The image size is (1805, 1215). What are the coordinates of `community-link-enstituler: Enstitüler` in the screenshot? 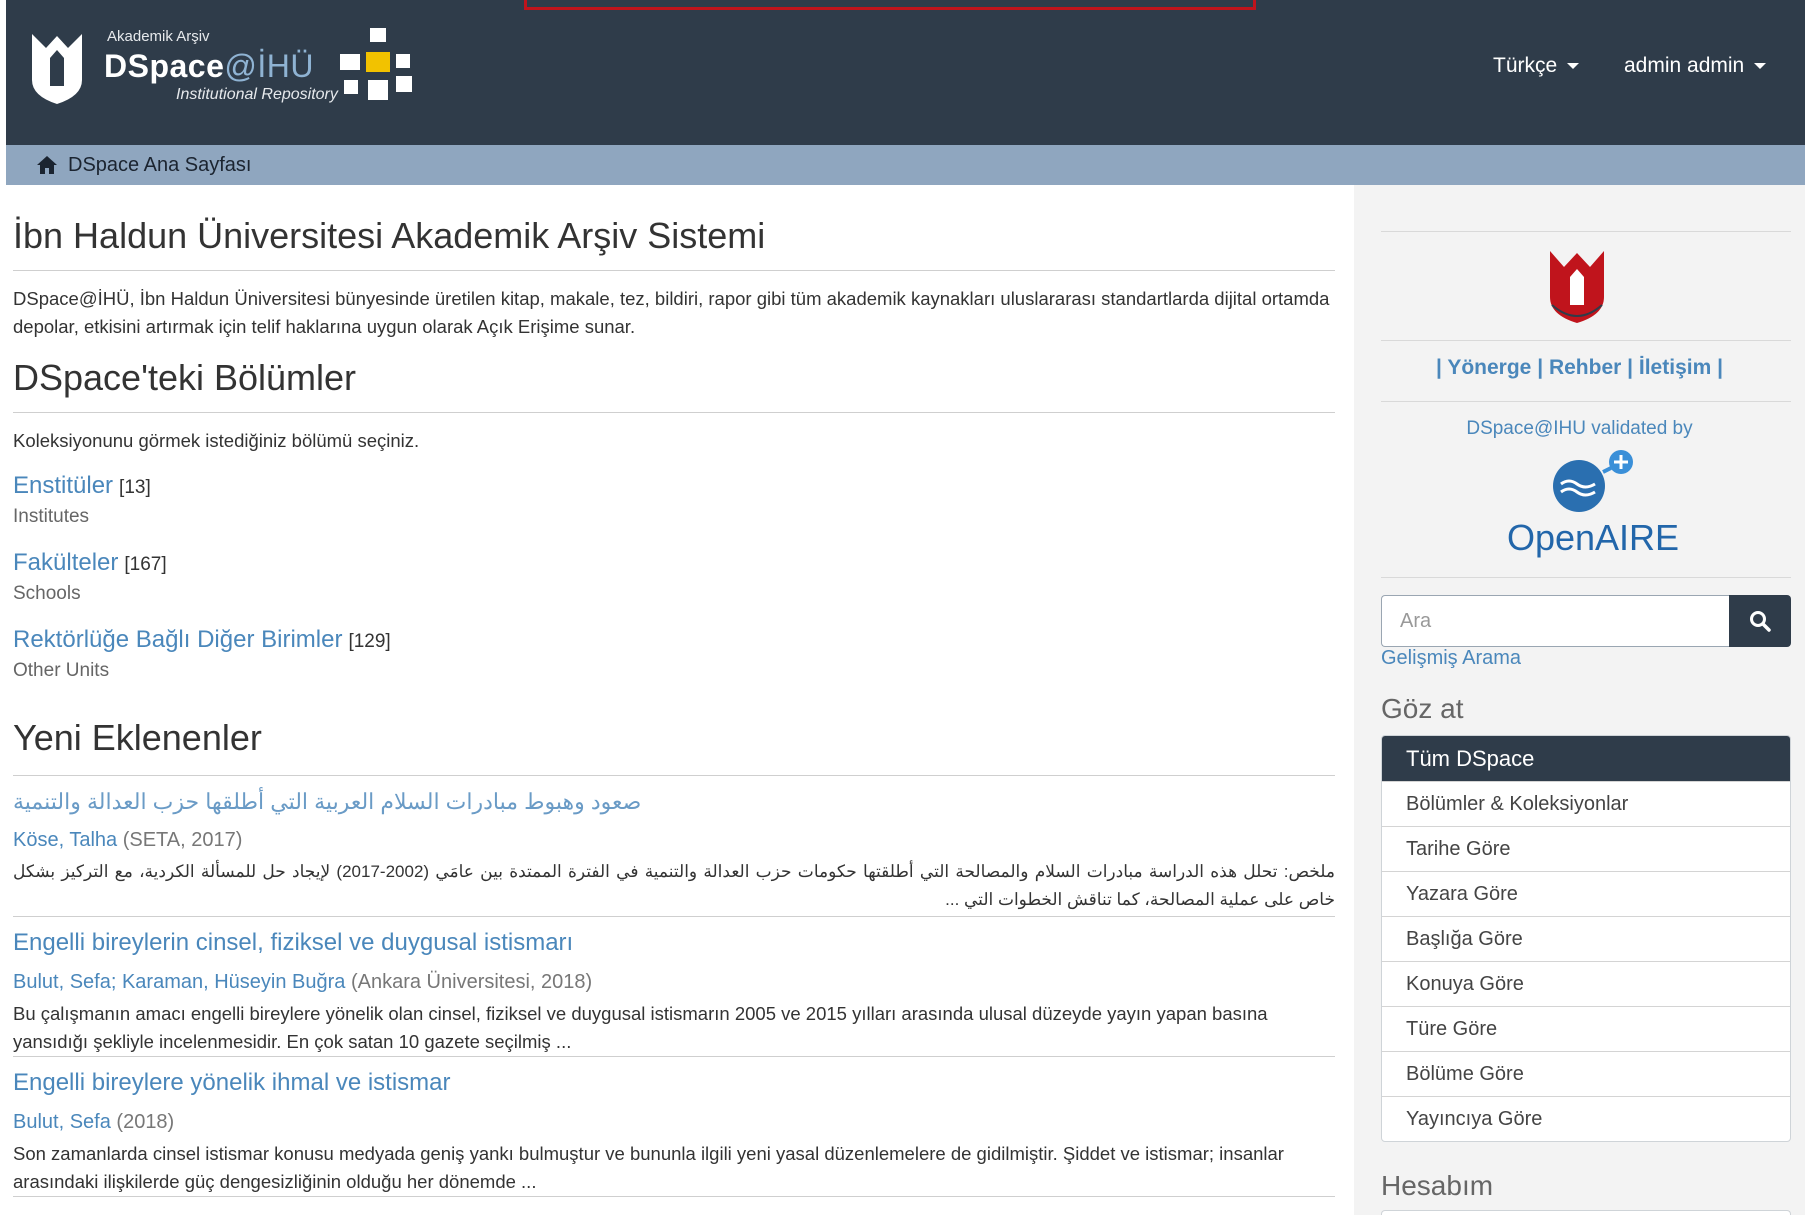 It's located at (63, 485).